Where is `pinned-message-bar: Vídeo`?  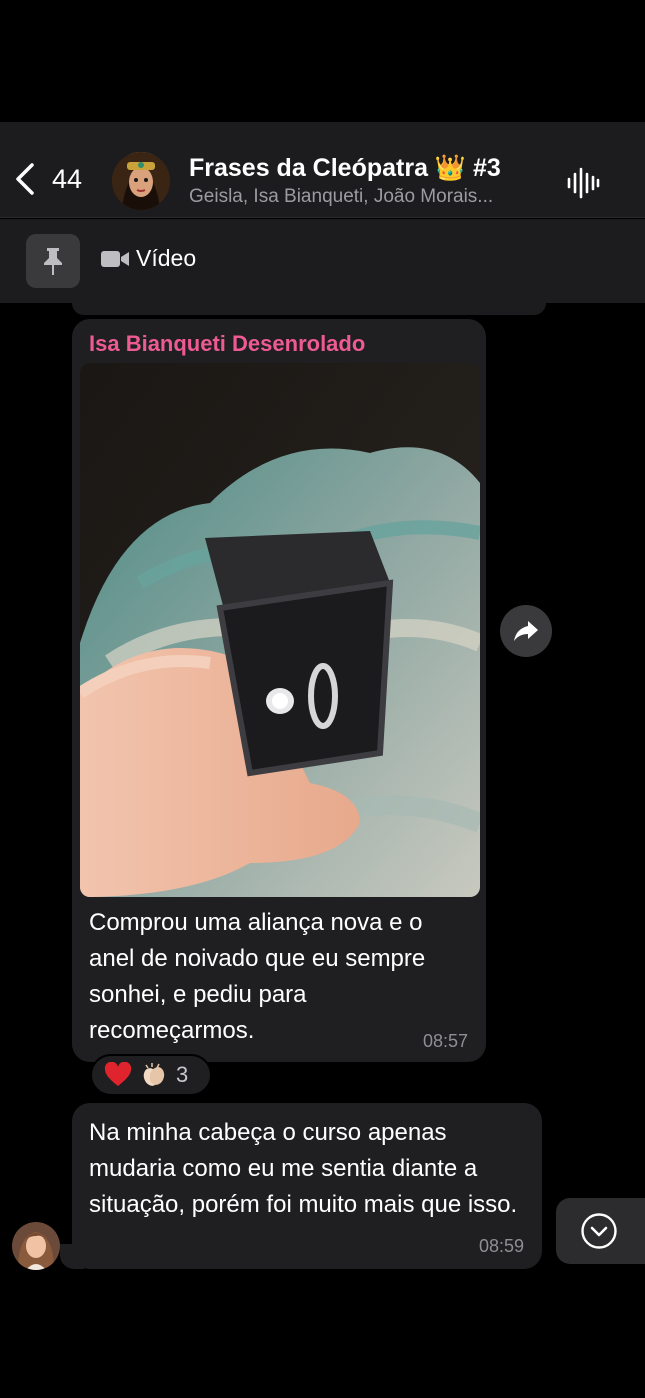
pinned-message-bar: Vídeo is located at coordinates (322, 261).